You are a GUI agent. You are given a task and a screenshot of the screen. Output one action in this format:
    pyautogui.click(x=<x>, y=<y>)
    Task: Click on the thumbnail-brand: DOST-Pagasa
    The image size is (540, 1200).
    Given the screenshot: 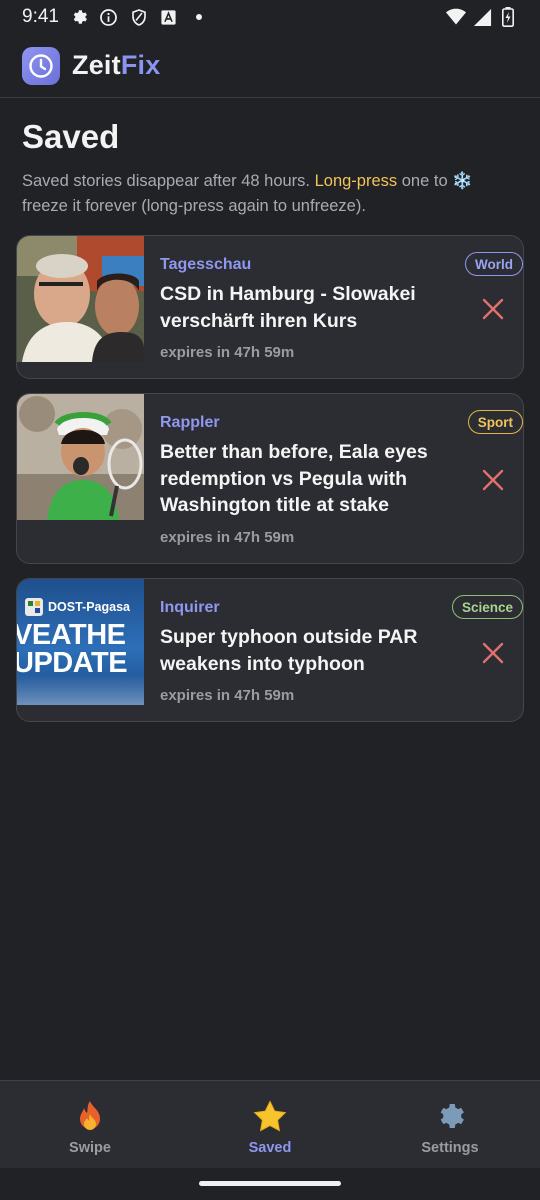 What is the action you would take?
    pyautogui.click(x=77, y=607)
    